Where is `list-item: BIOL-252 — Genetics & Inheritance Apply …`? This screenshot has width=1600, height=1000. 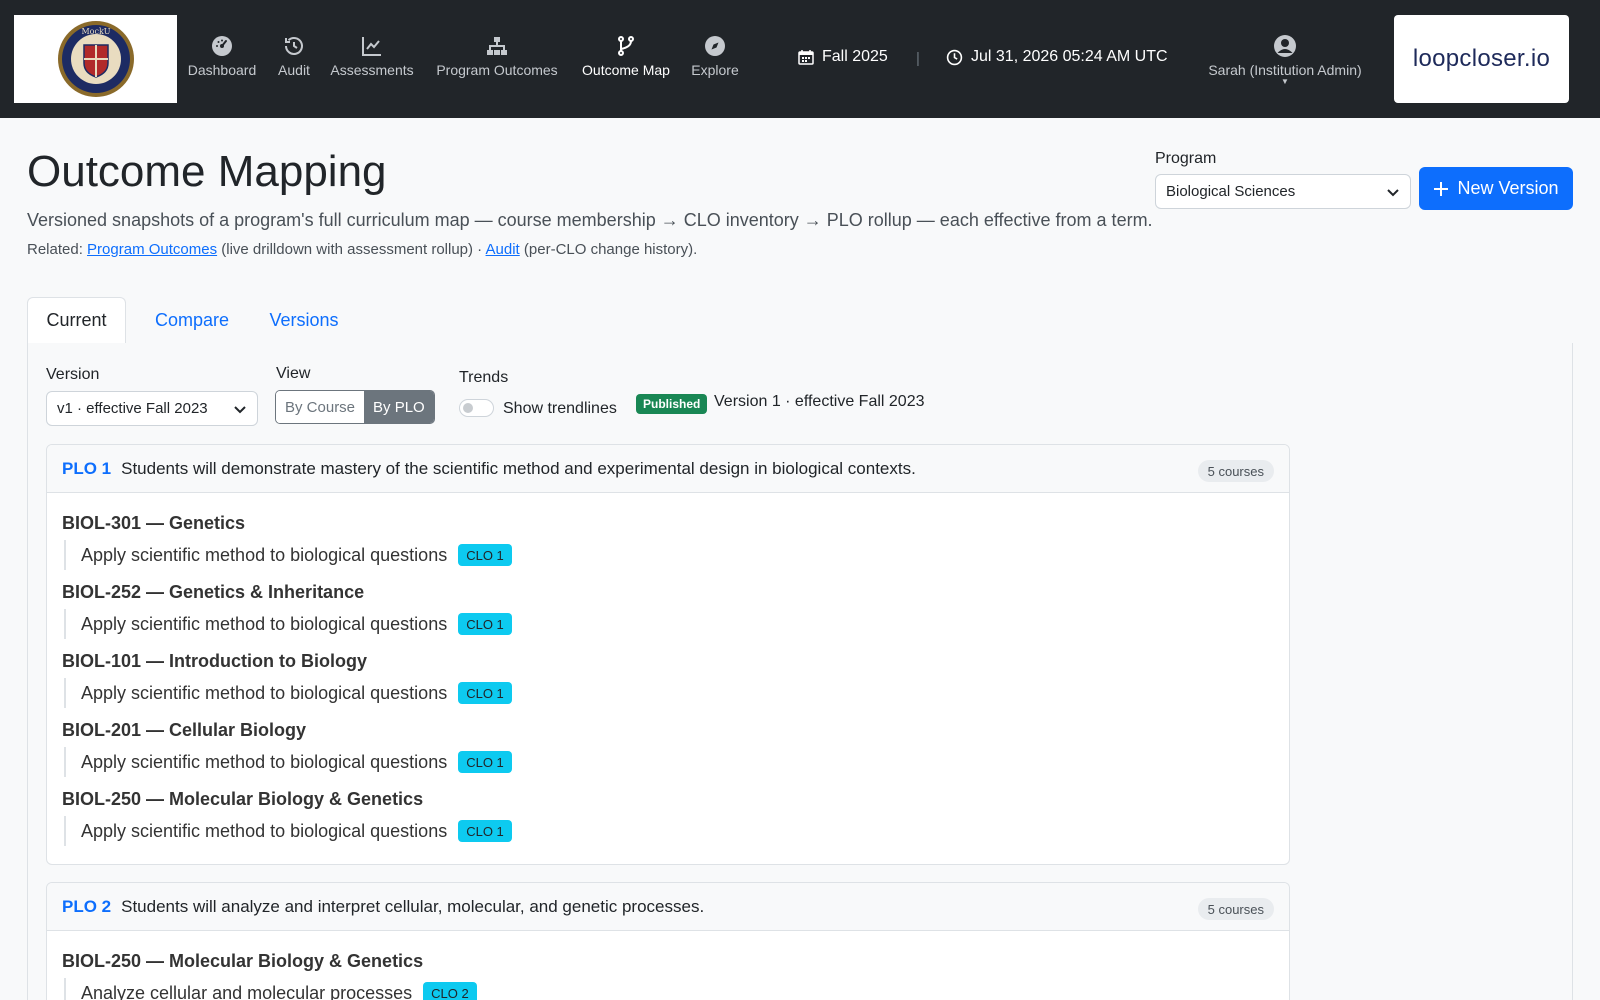
list-item: BIOL-252 — Genetics & Inheritance Apply … is located at coordinates (668, 612).